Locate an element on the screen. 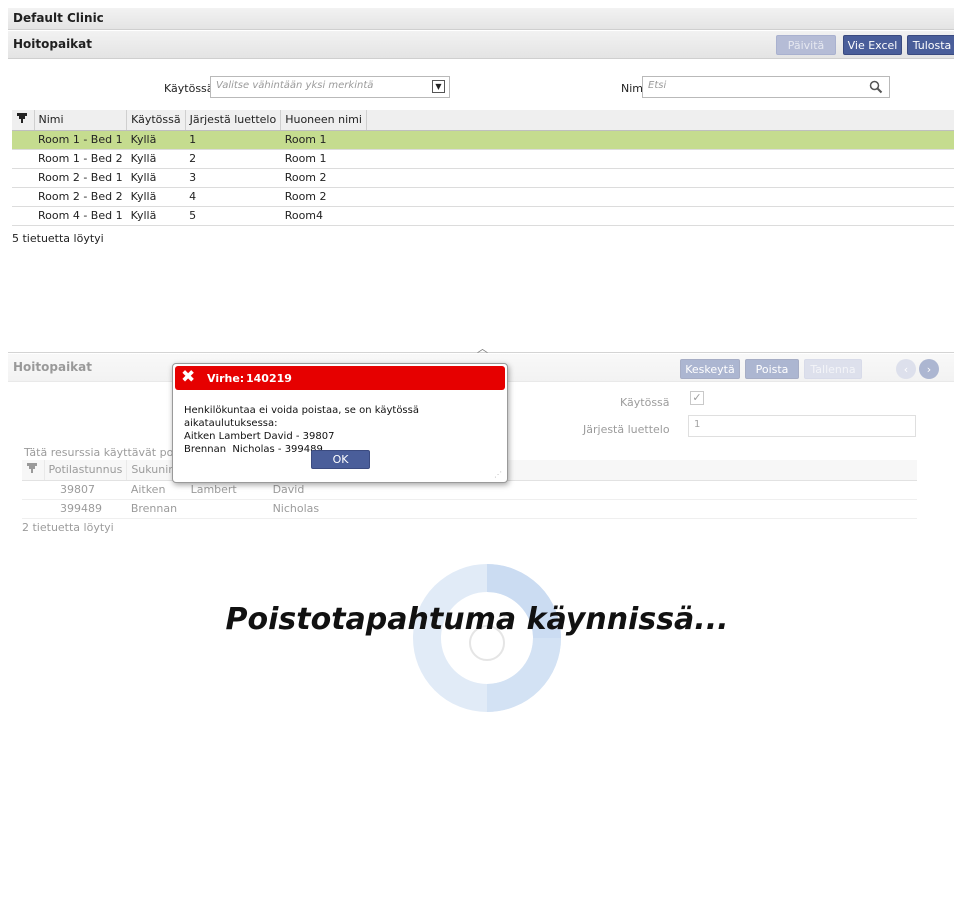 The image size is (954, 918). cell-room: Room4 is located at coordinates (323, 216).